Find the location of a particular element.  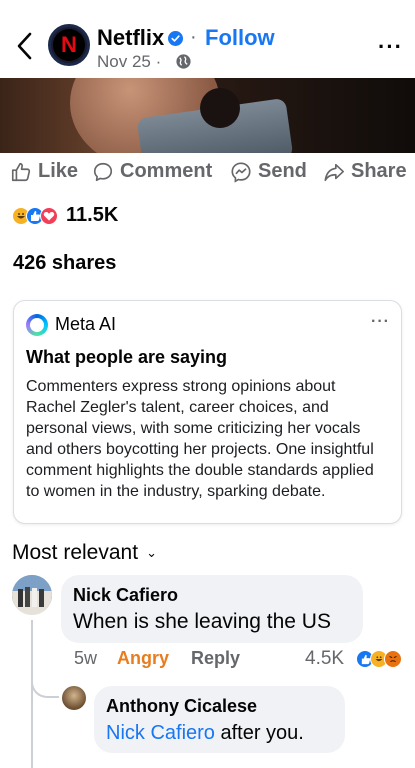

comment-reply-button: Reply is located at coordinates (215, 658).